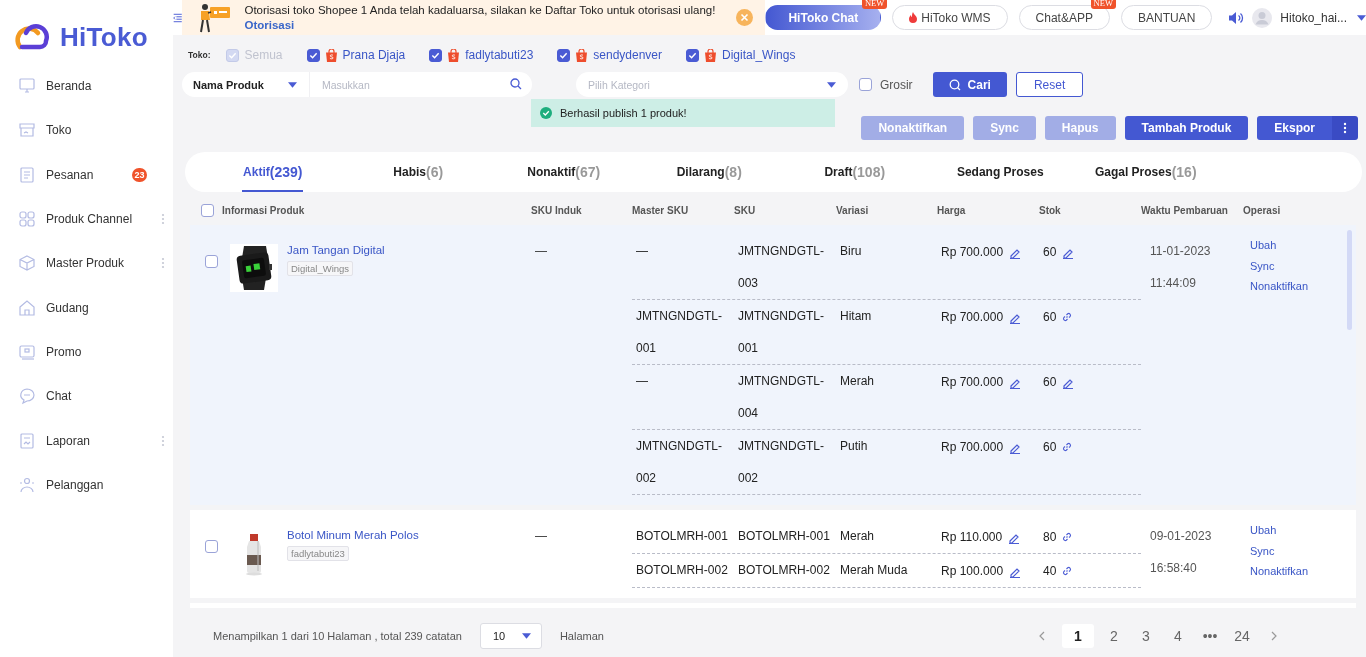 Image resolution: width=1366 pixels, height=657 pixels. What do you see at coordinates (1242, 636) in the screenshot?
I see `page-button: 24` at bounding box center [1242, 636].